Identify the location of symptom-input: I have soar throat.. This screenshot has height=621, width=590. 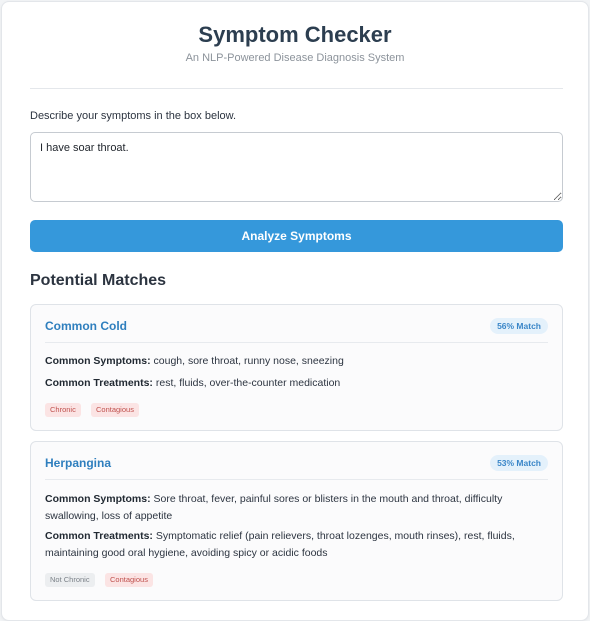
(296, 167).